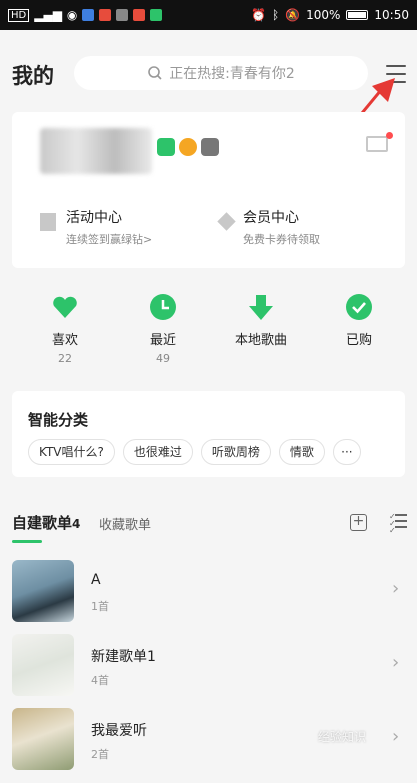 The image size is (417, 783). Describe the element at coordinates (210, 147) in the screenshot. I see `vip-badge-icon` at that location.